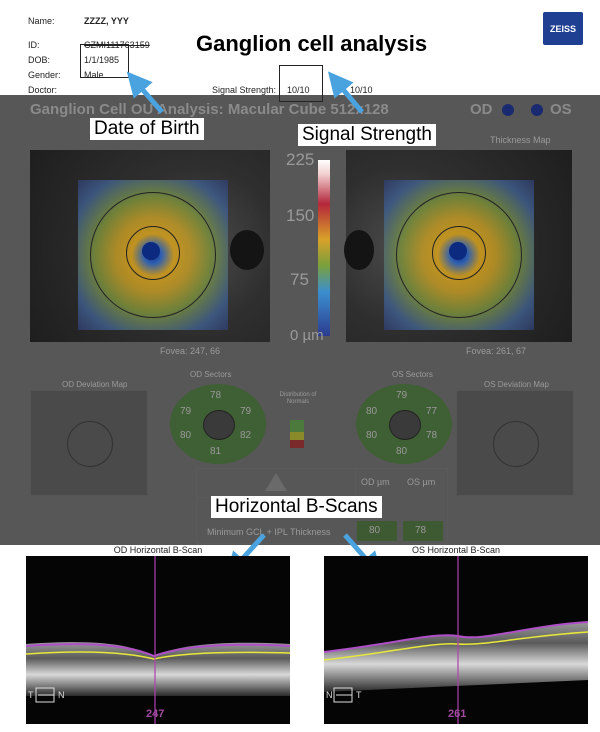 The image size is (600, 732). Describe the element at coordinates (457, 714) in the screenshot. I see `os-scan-position: 261` at that location.